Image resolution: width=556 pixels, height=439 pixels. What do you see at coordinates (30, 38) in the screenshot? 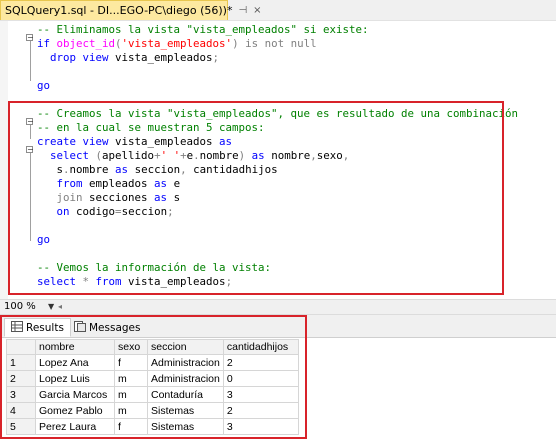
I see `collapse-if-icon: −` at bounding box center [30, 38].